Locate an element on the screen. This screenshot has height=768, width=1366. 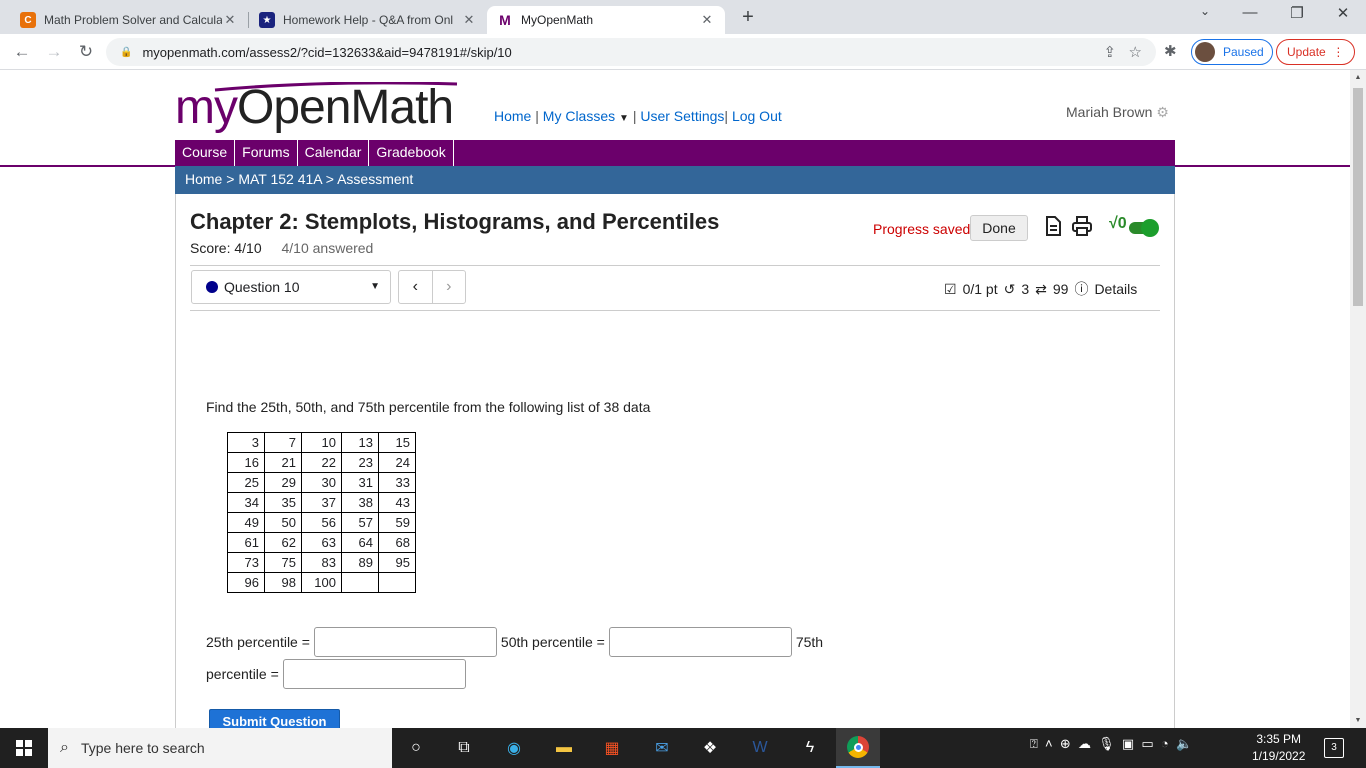
notifications-icon: 3 is located at coordinates (1334, 748).